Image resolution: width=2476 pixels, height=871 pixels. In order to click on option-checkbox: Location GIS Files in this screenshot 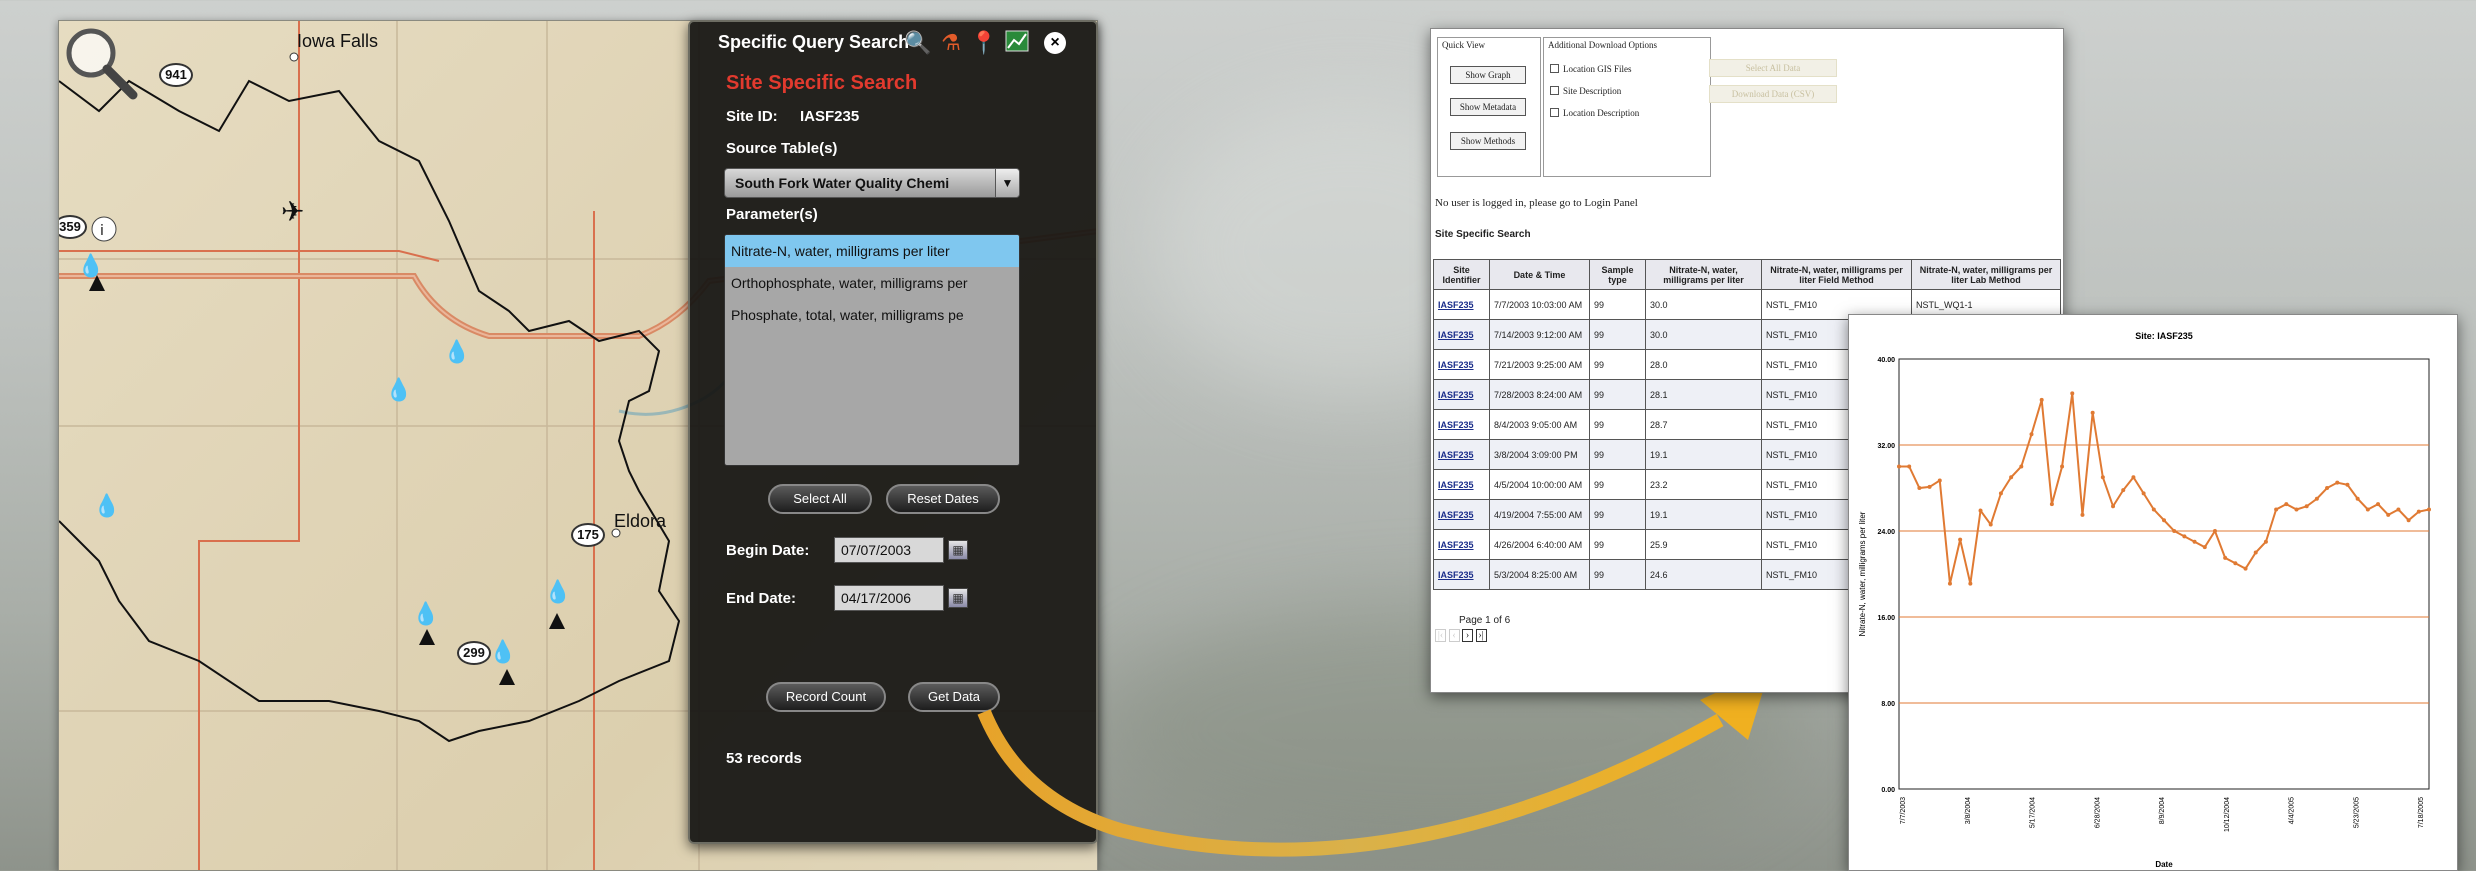, I will do `click(1591, 69)`.